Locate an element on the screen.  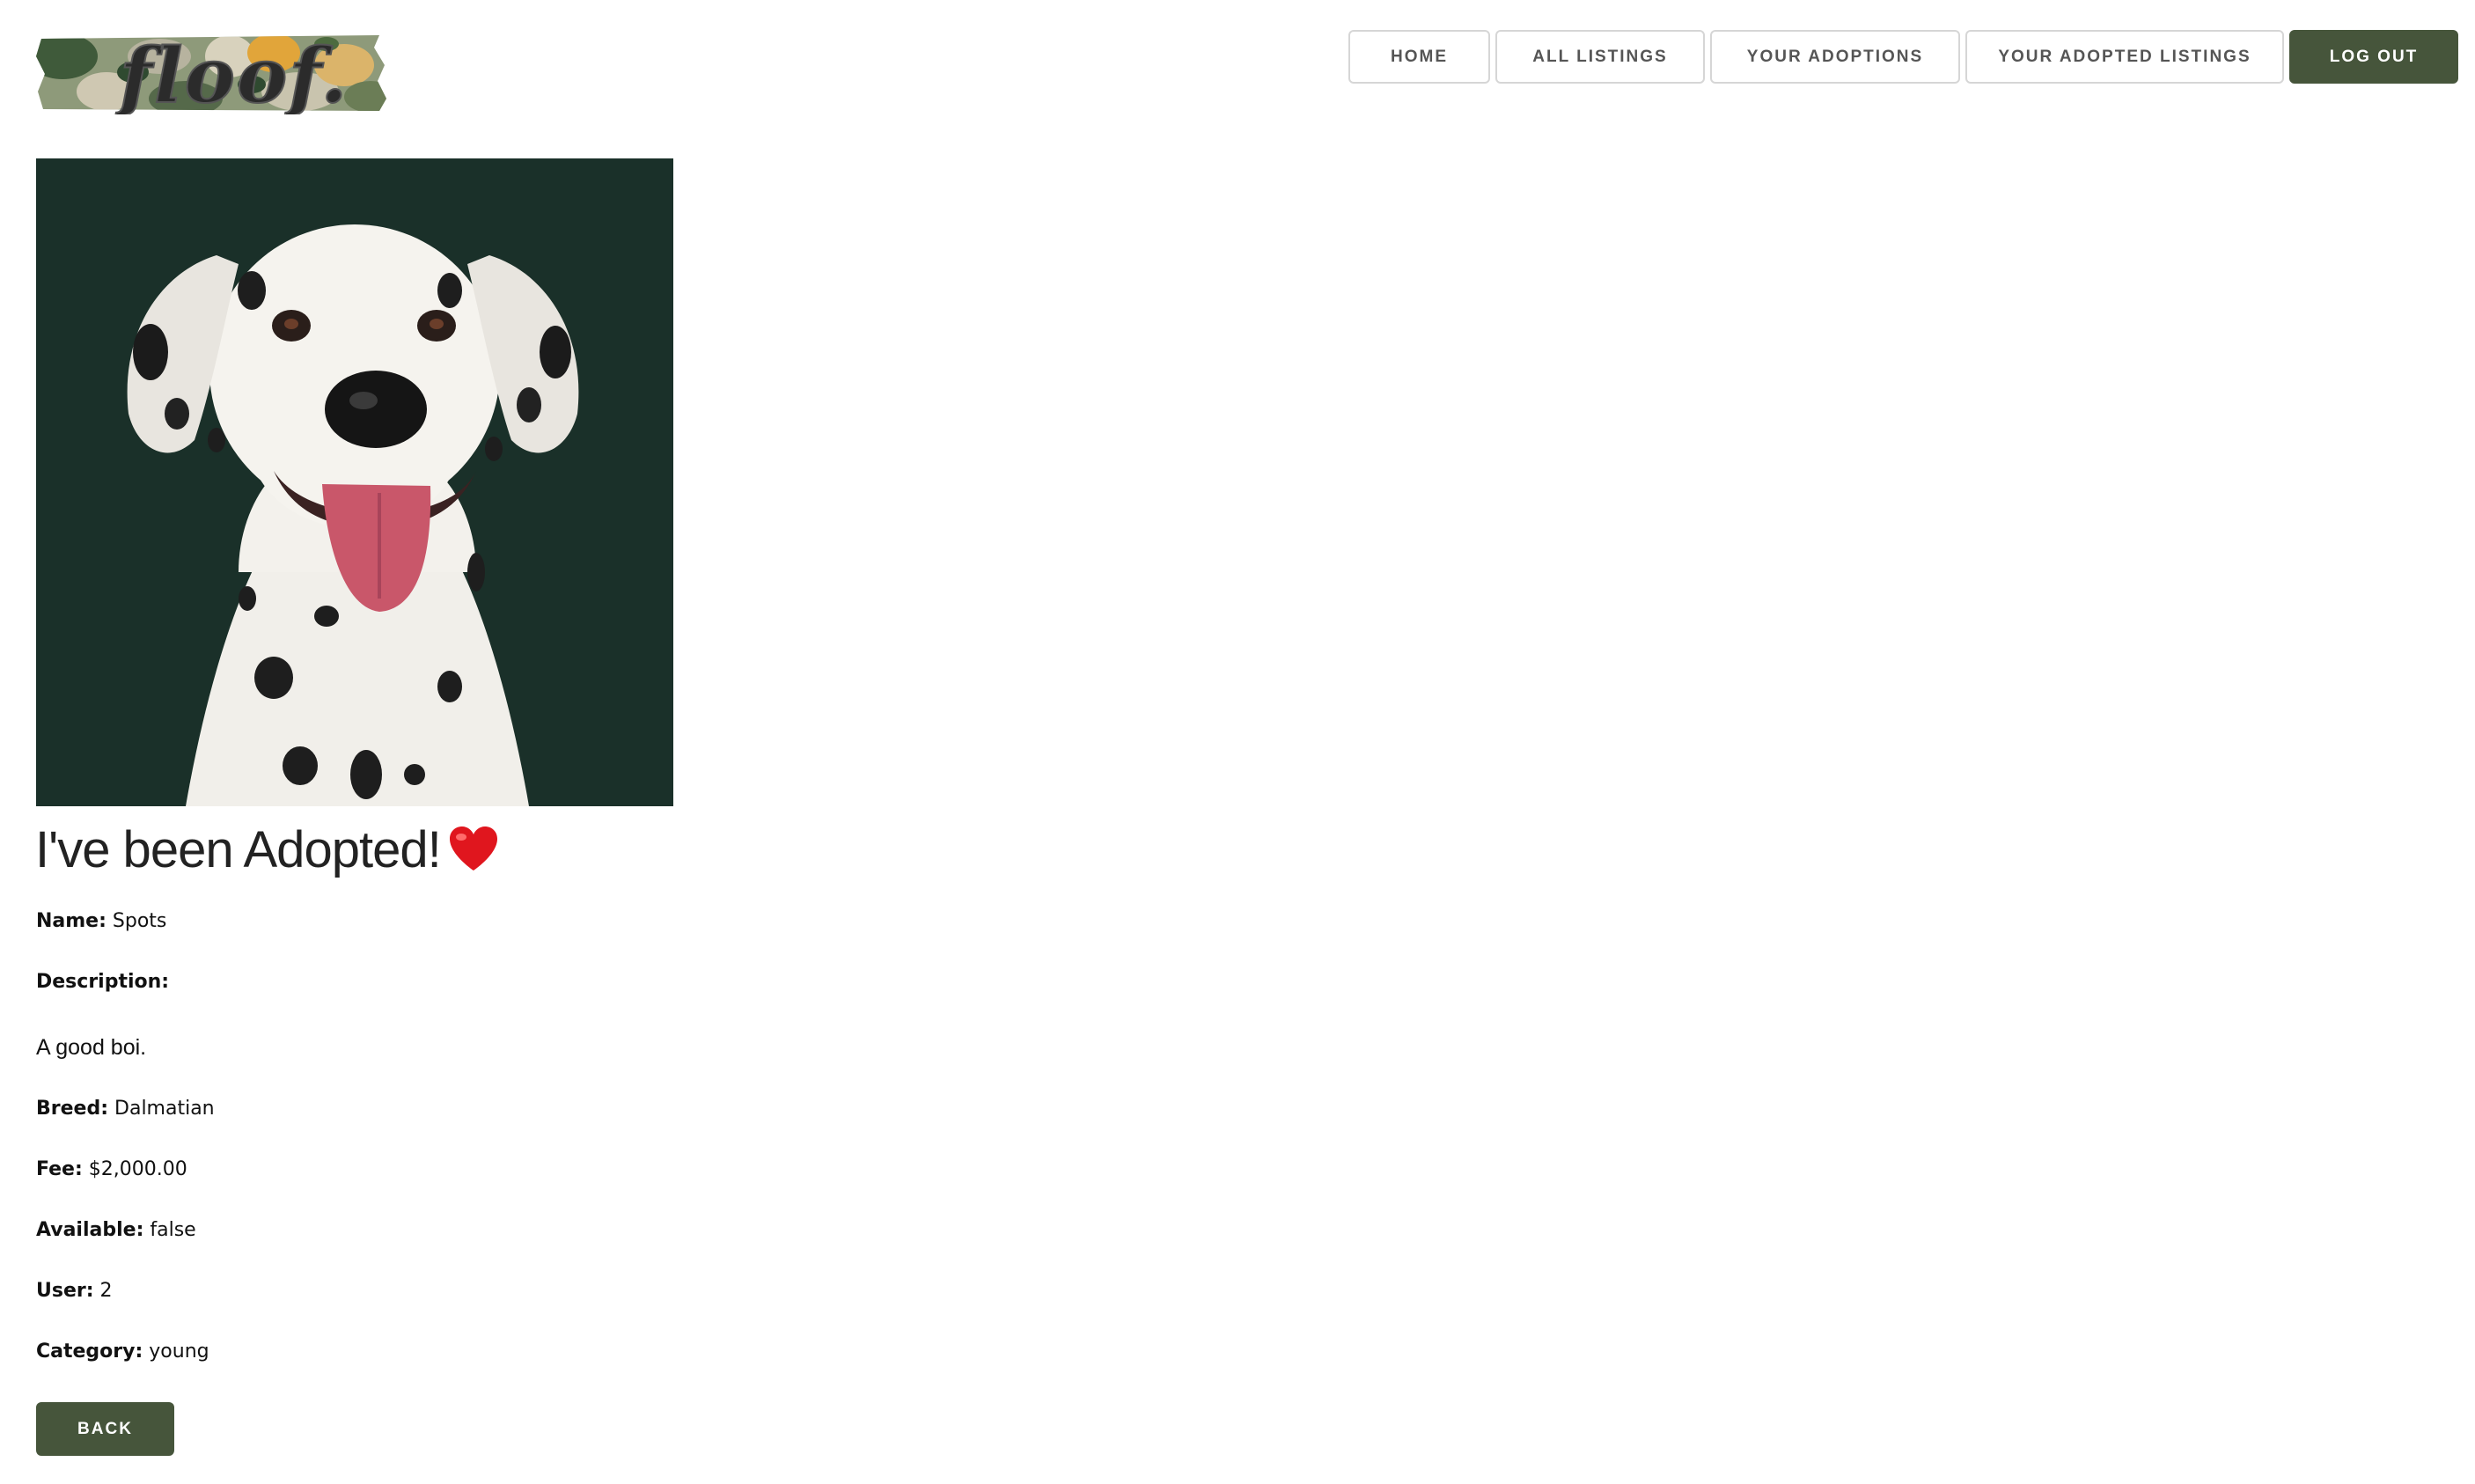
breed-label: Breed: is located at coordinates (72, 1109).